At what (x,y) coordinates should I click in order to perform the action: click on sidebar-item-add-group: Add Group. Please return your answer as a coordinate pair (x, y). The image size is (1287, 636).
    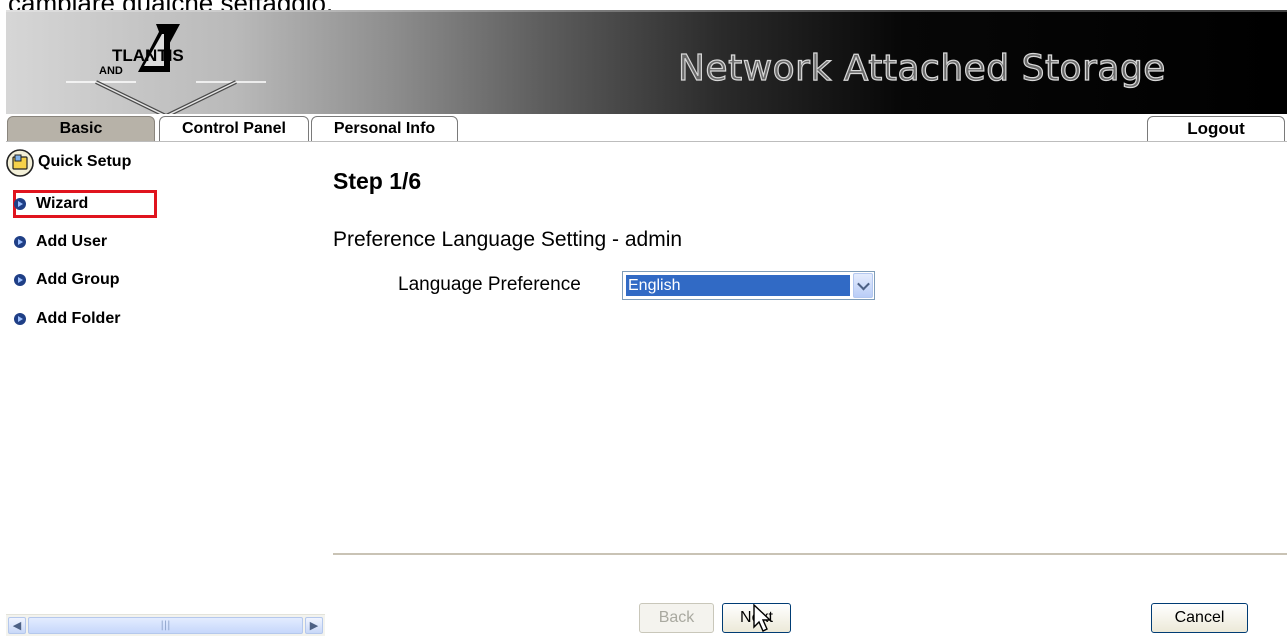
    Looking at the image, I should click on (67, 280).